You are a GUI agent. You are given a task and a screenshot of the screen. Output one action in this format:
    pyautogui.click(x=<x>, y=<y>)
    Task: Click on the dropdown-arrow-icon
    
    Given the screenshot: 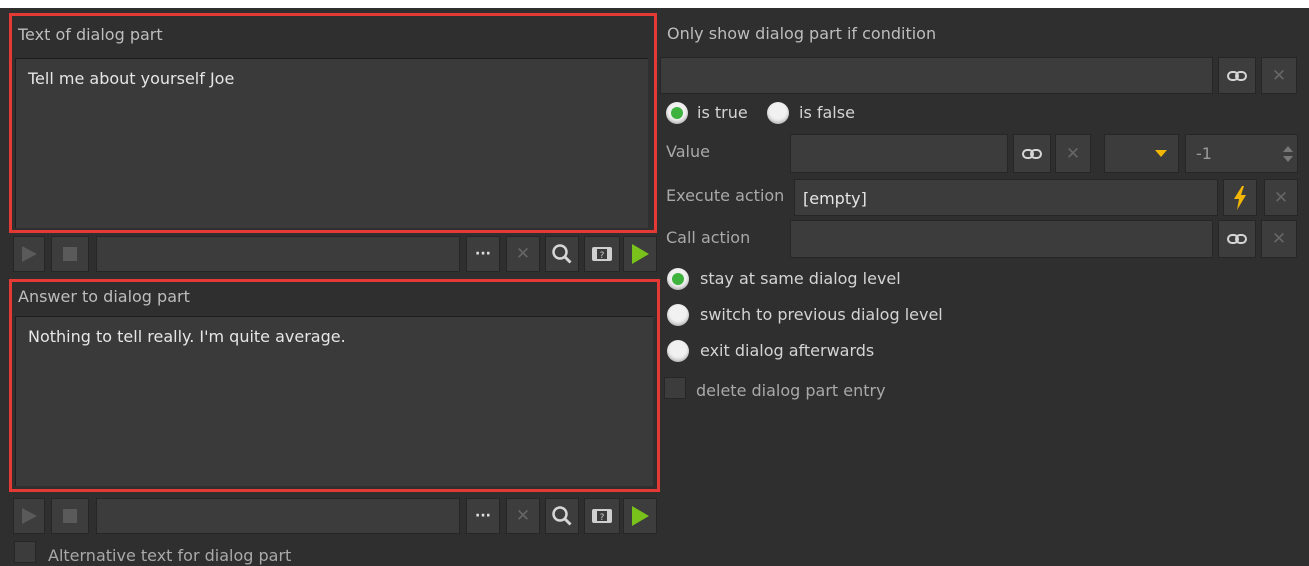 What is the action you would take?
    pyautogui.click(x=1161, y=153)
    